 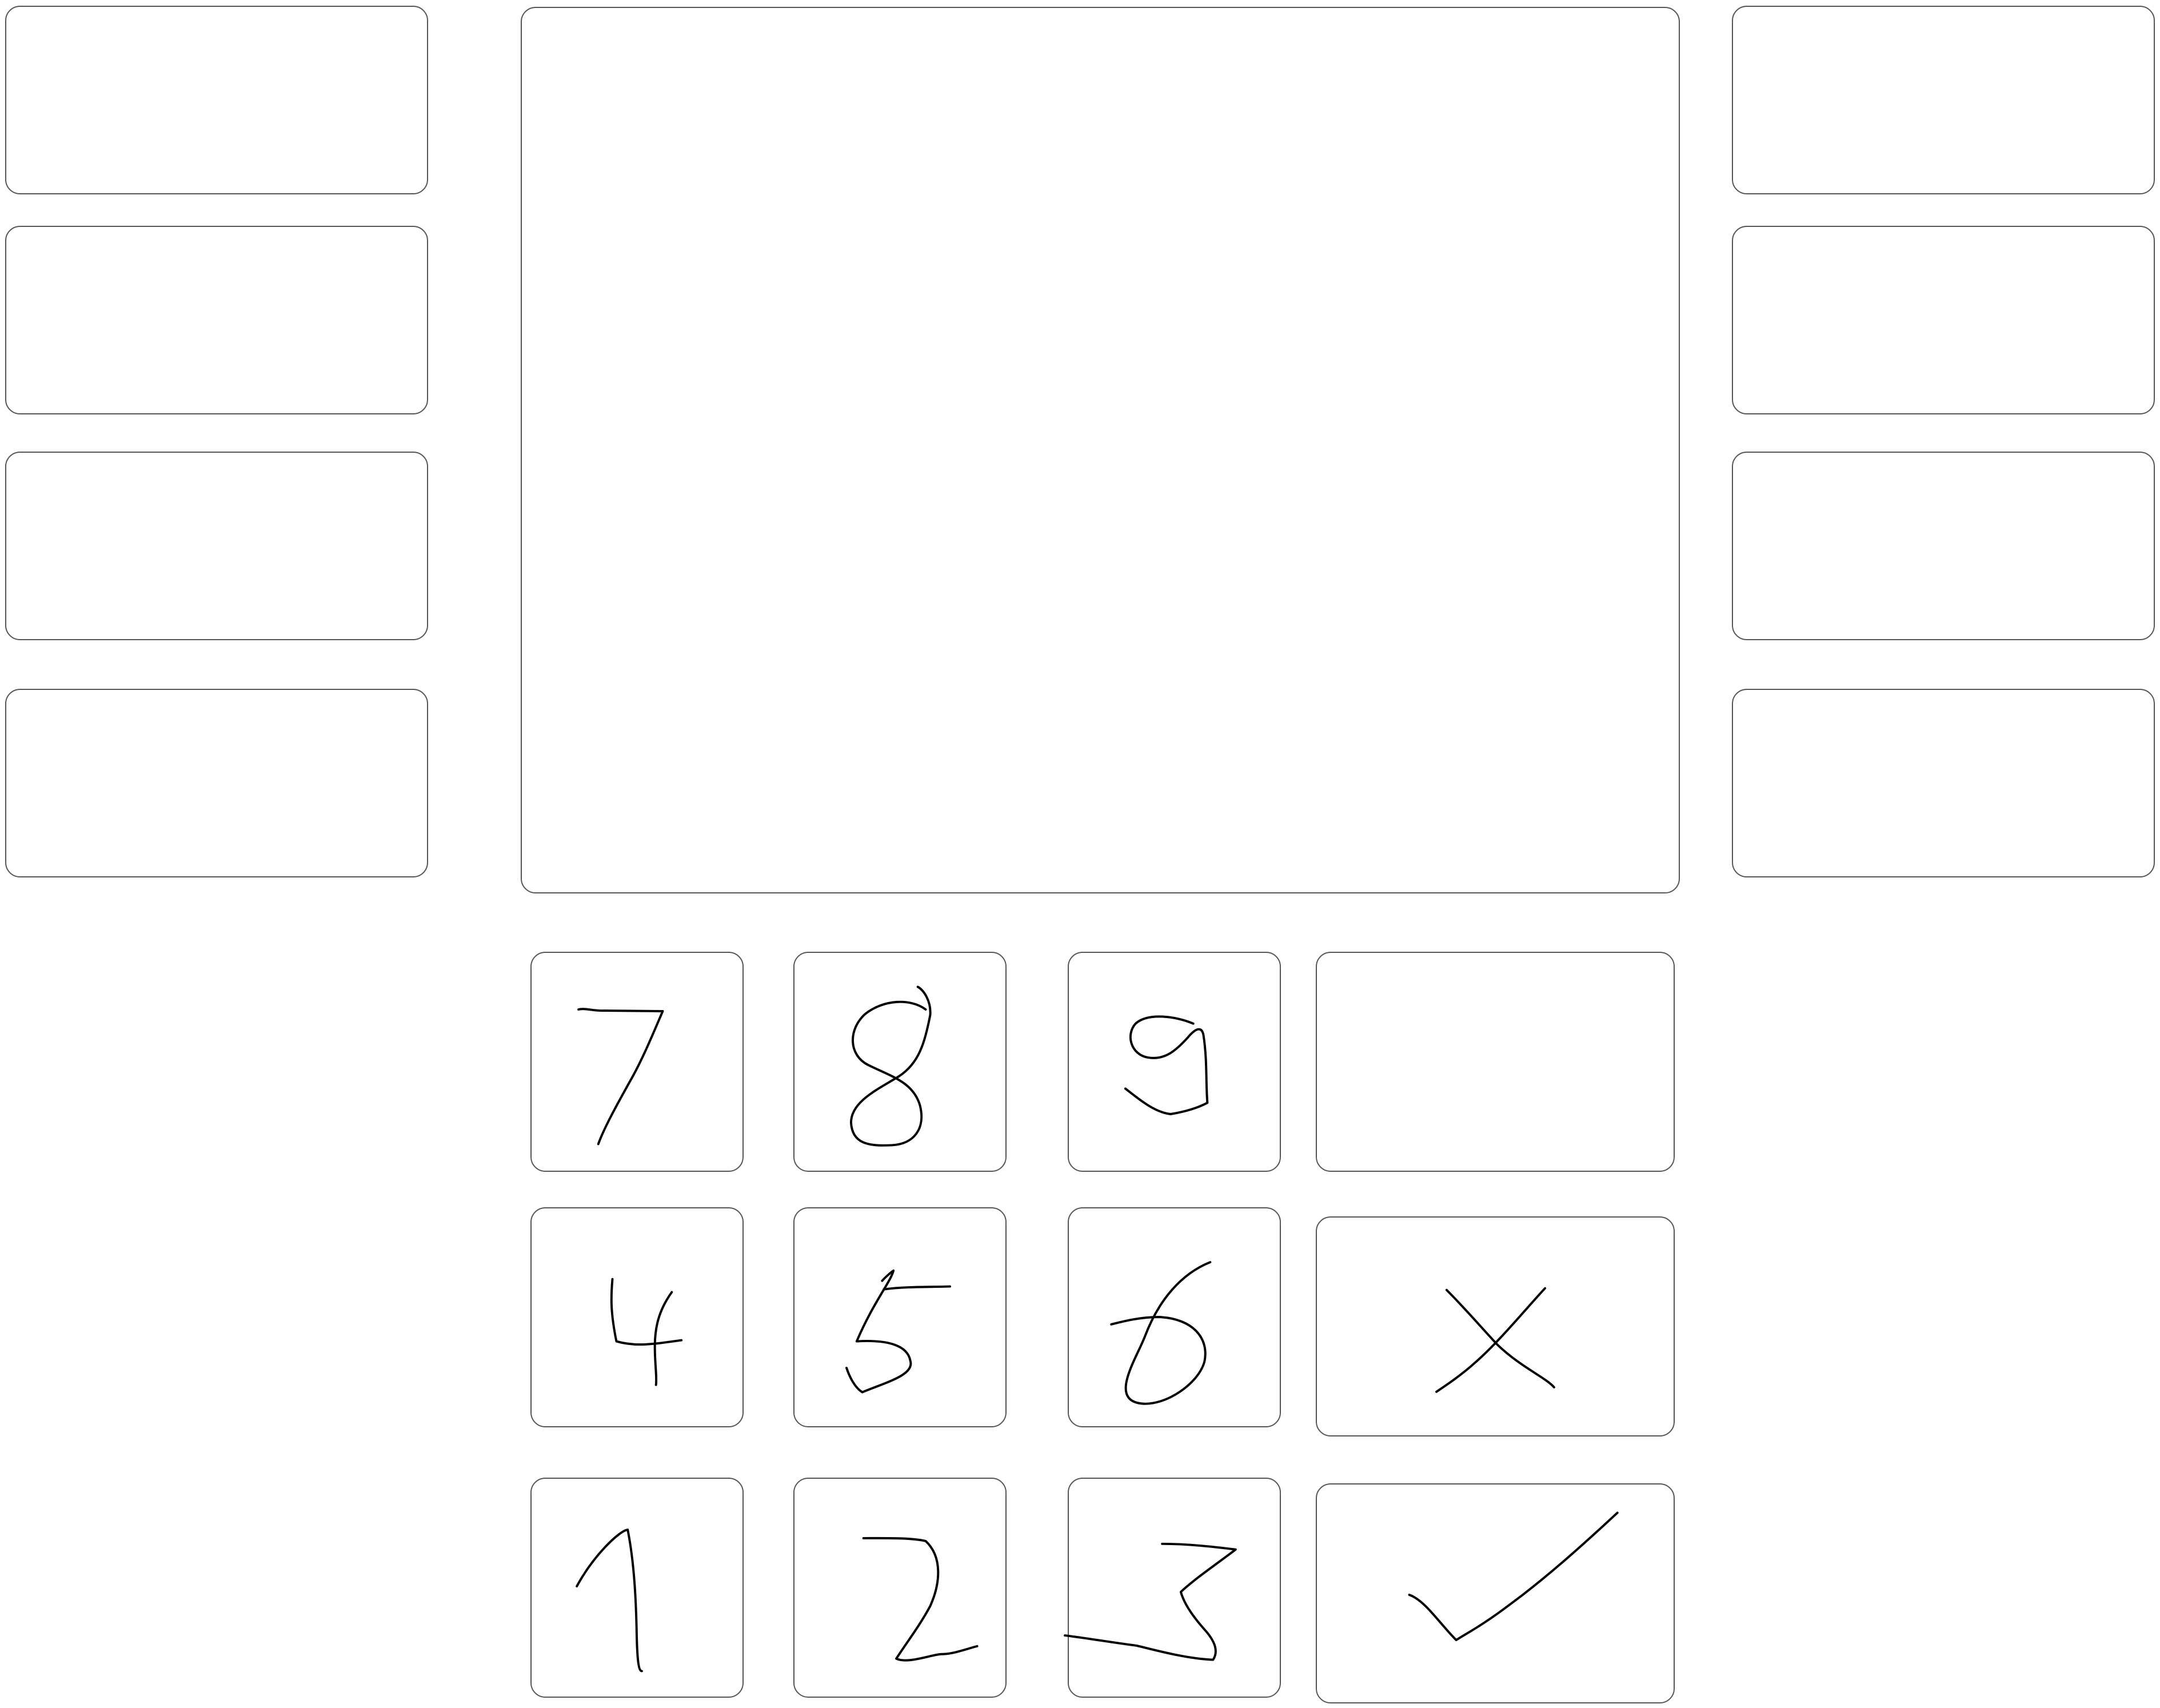 I want to click on digit-4-glyph, so click(x=646, y=1332).